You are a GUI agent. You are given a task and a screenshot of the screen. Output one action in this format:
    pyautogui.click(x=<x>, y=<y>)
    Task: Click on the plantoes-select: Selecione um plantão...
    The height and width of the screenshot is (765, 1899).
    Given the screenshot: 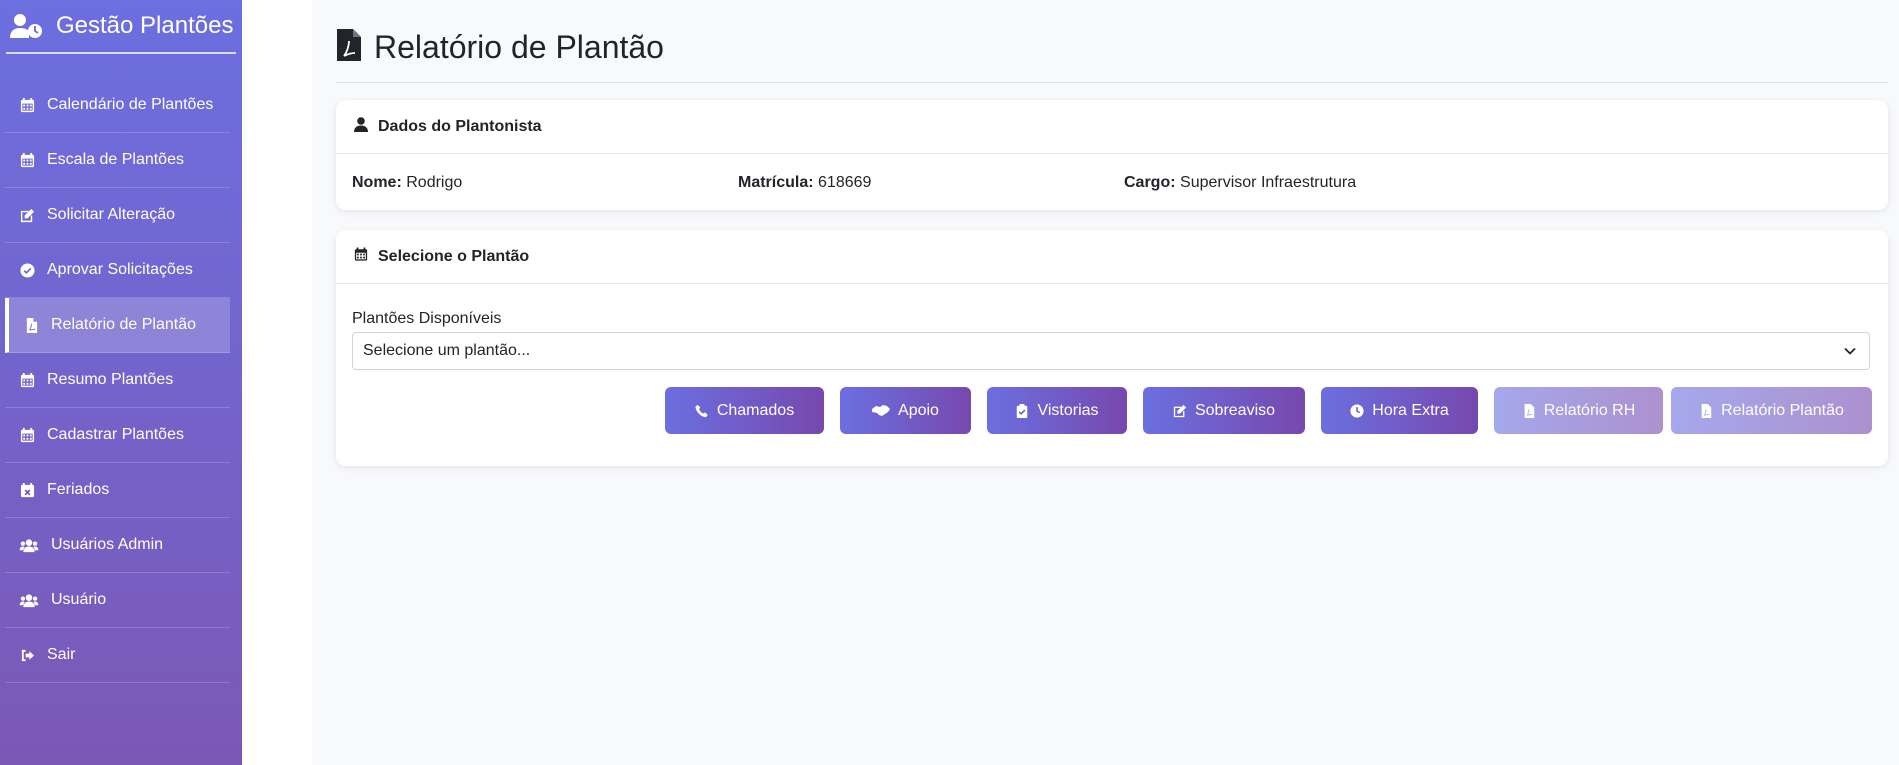 What is the action you would take?
    pyautogui.click(x=1111, y=351)
    